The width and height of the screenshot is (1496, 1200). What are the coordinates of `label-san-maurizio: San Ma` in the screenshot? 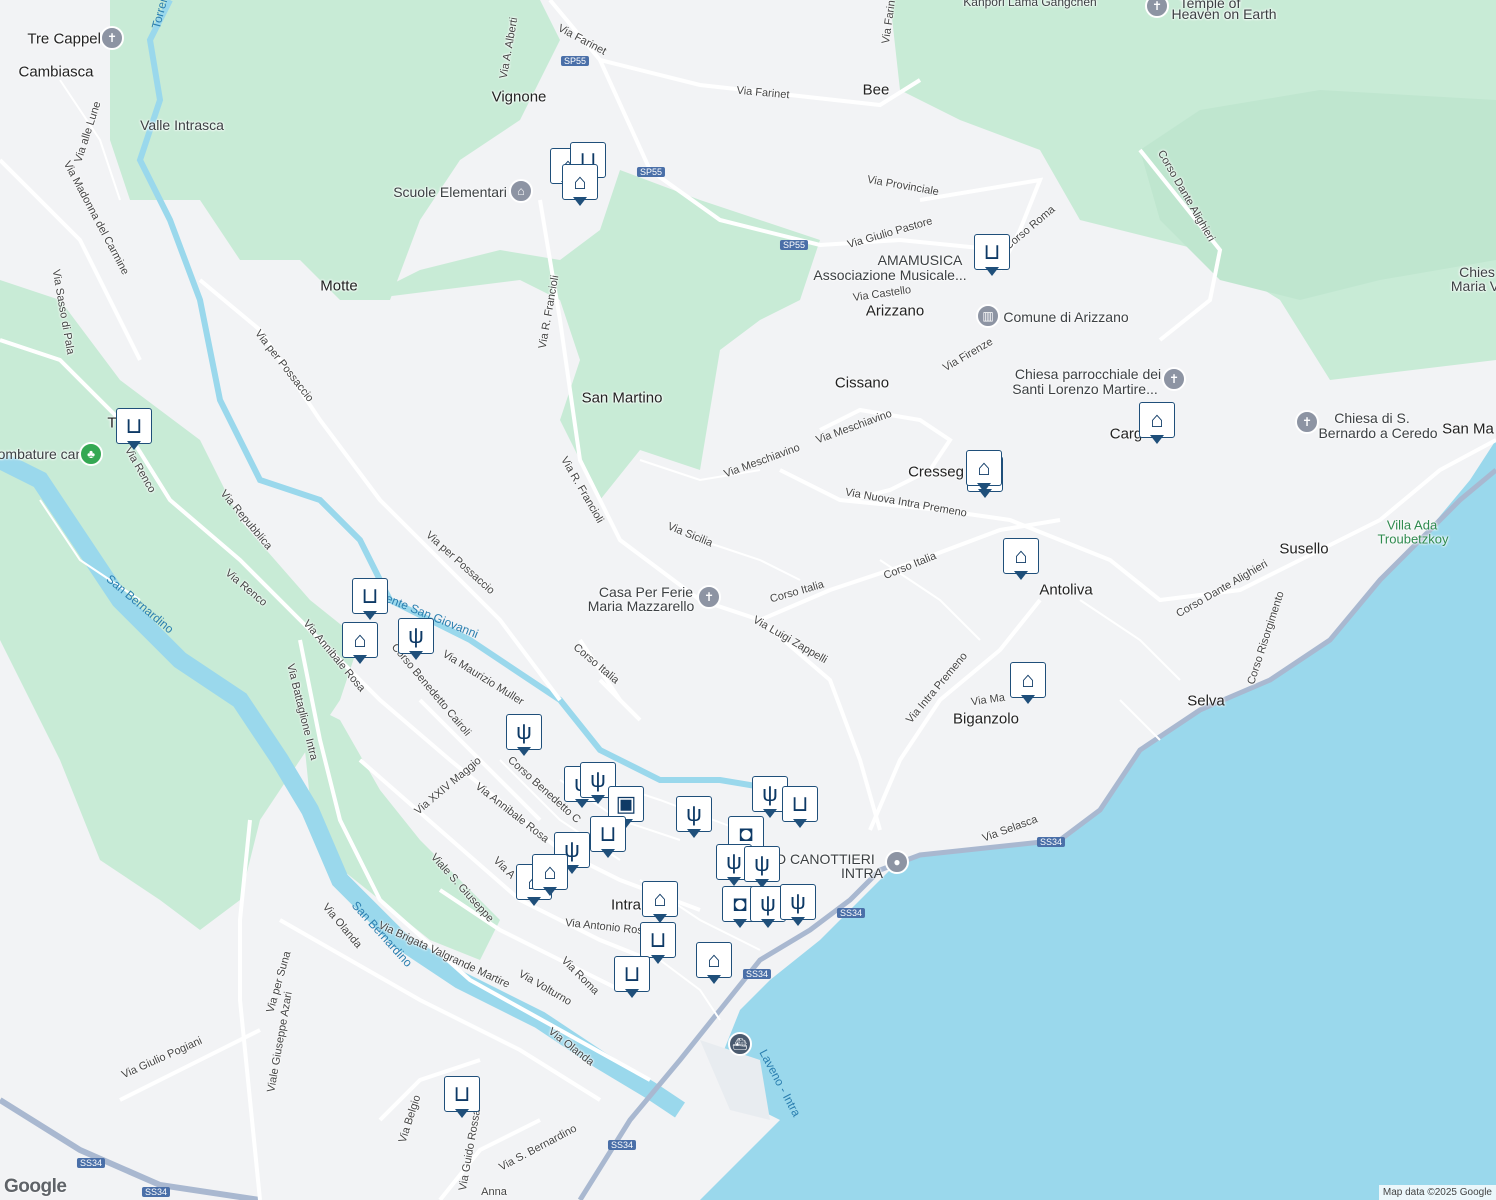 It's located at (1468, 429).